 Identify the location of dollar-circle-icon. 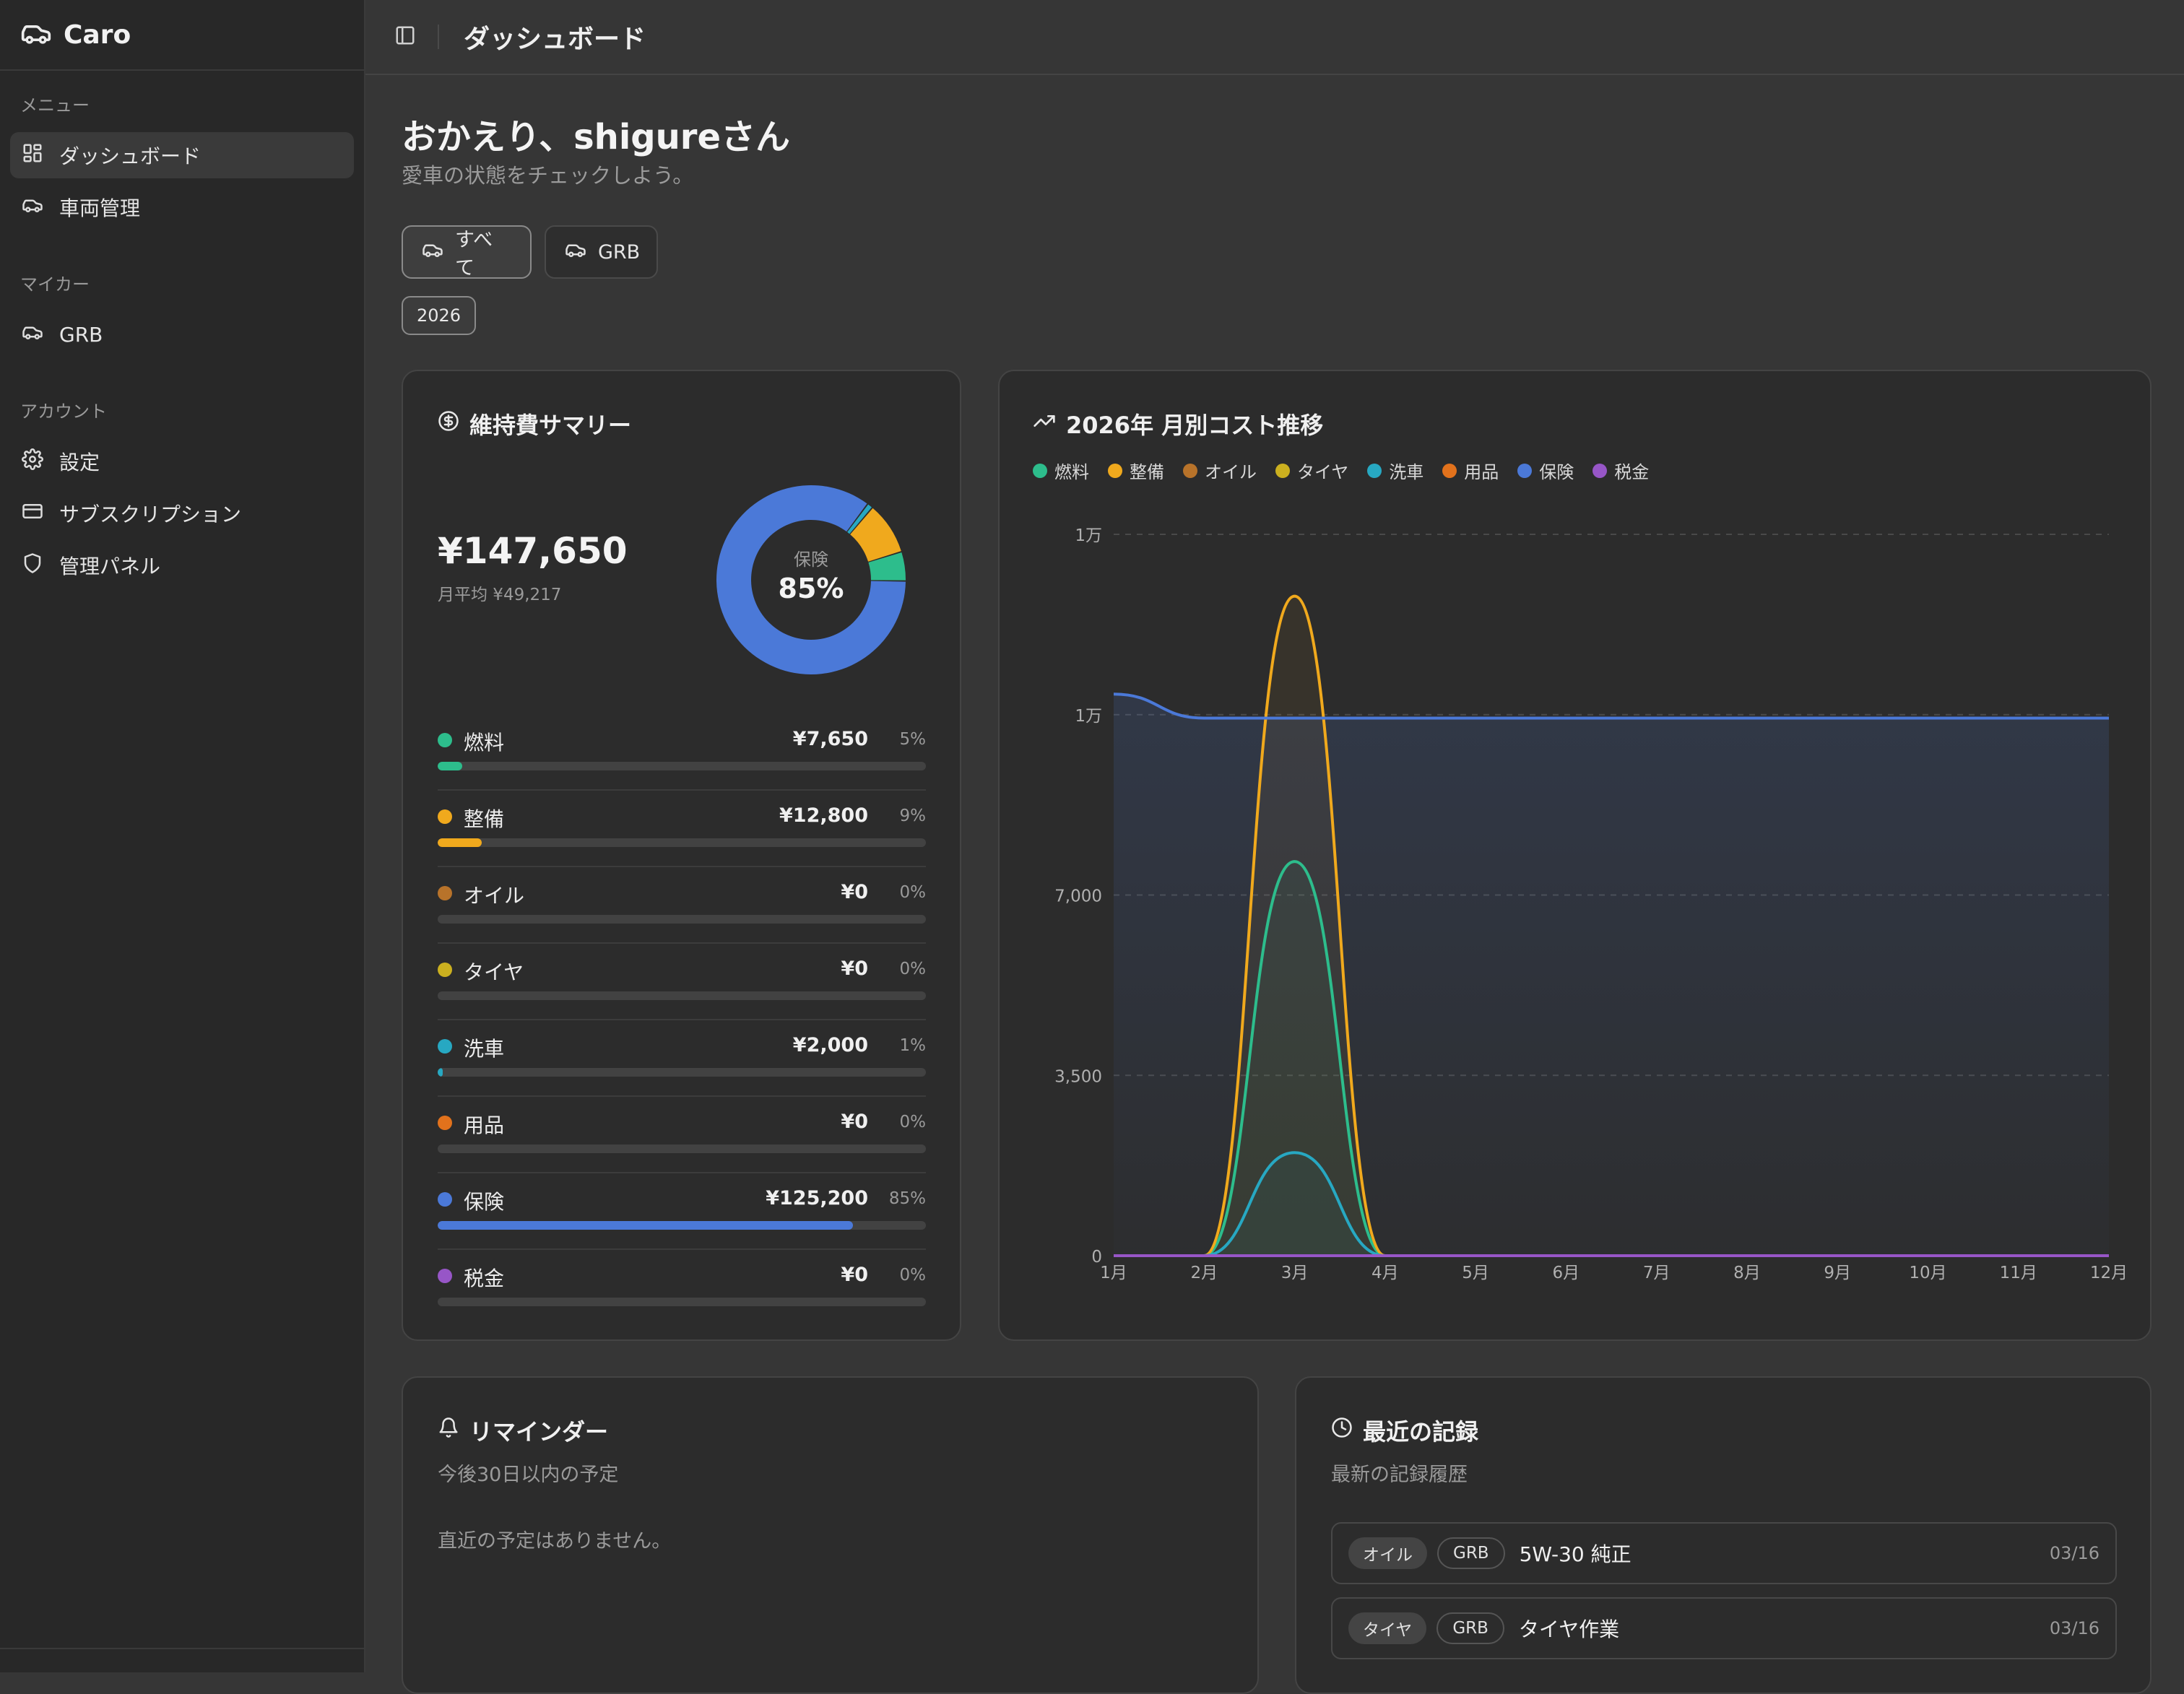
(448, 424).